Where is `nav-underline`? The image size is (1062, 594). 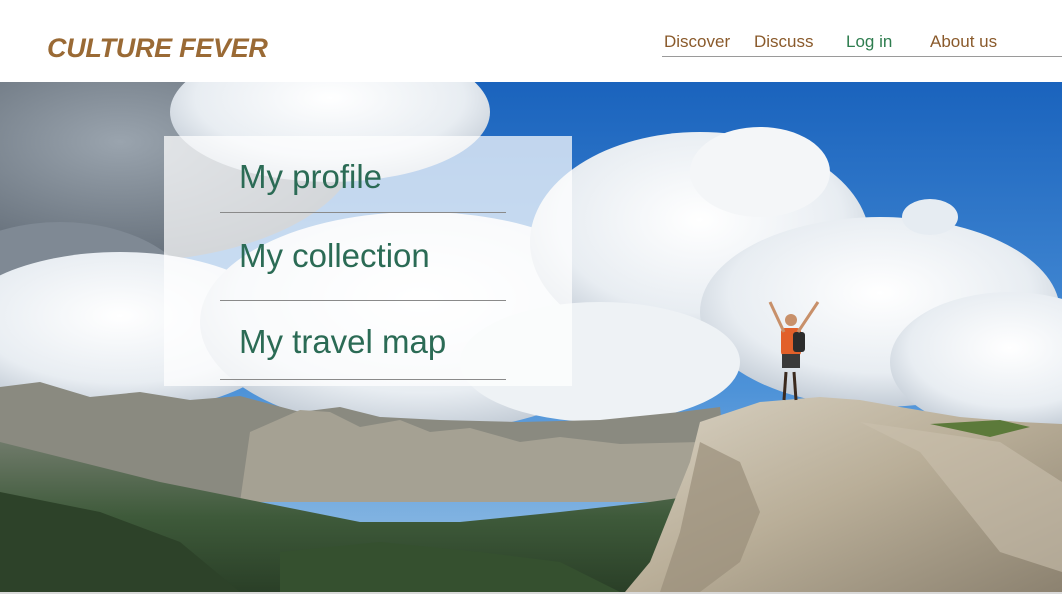
nav-underline is located at coordinates (862, 56).